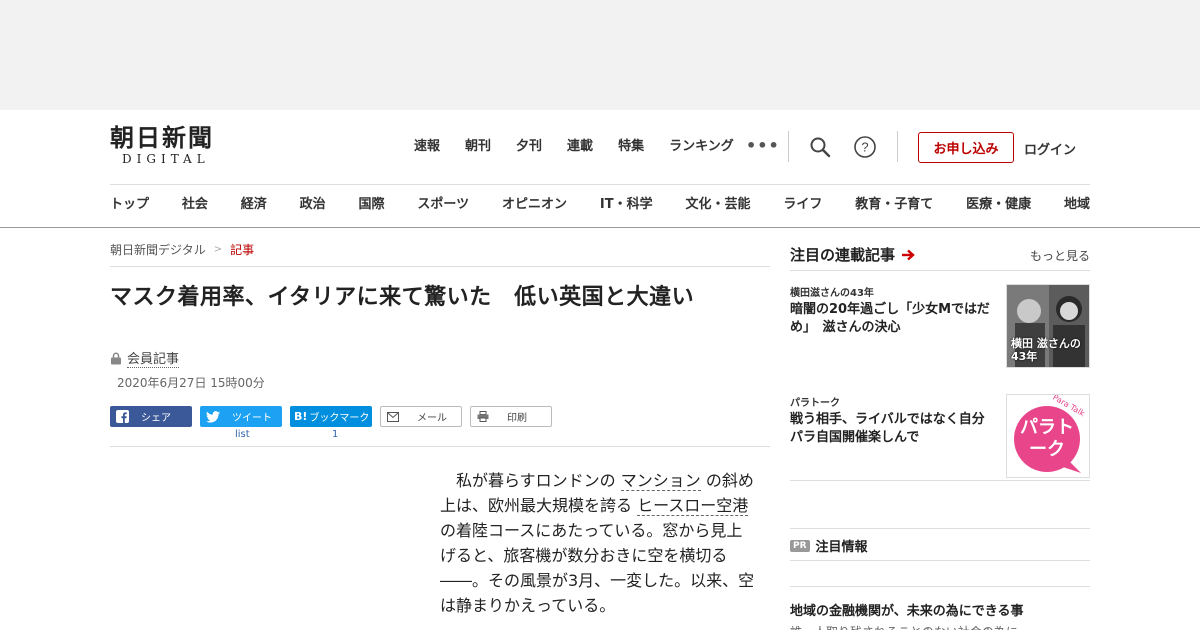  I want to click on hatena-bookmark-button: B! ブックマーク, so click(331, 416).